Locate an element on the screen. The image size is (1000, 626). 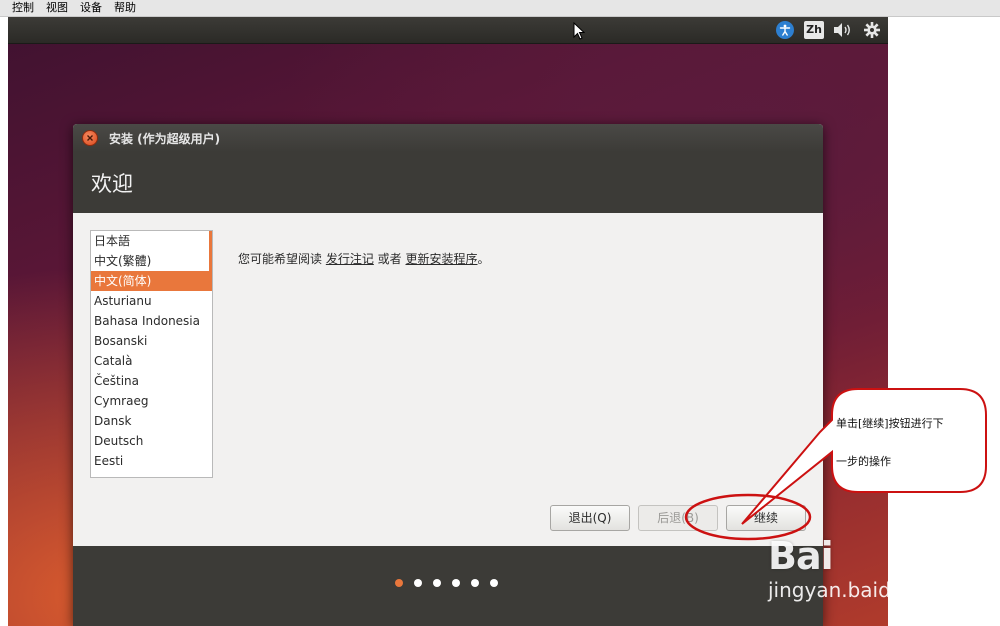
baidu-url: jingyan.baidu.com is located at coordinates (860, 590).